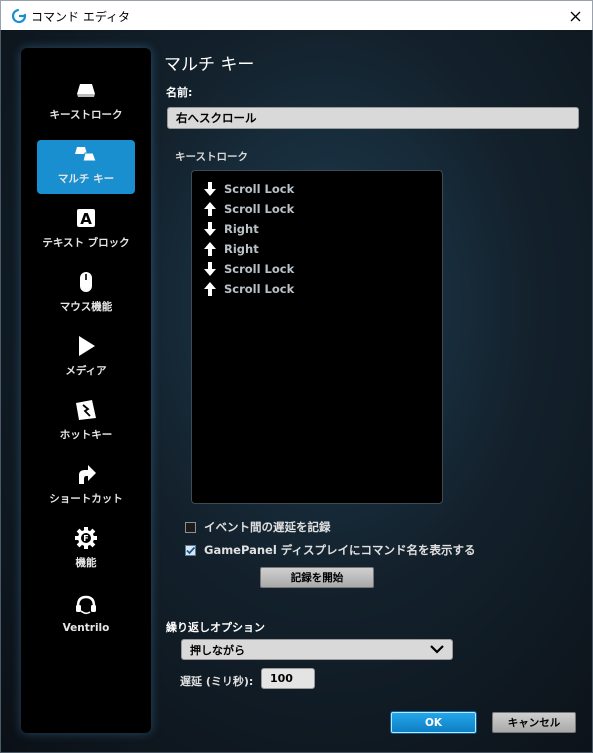  I want to click on name-input, so click(373, 118).